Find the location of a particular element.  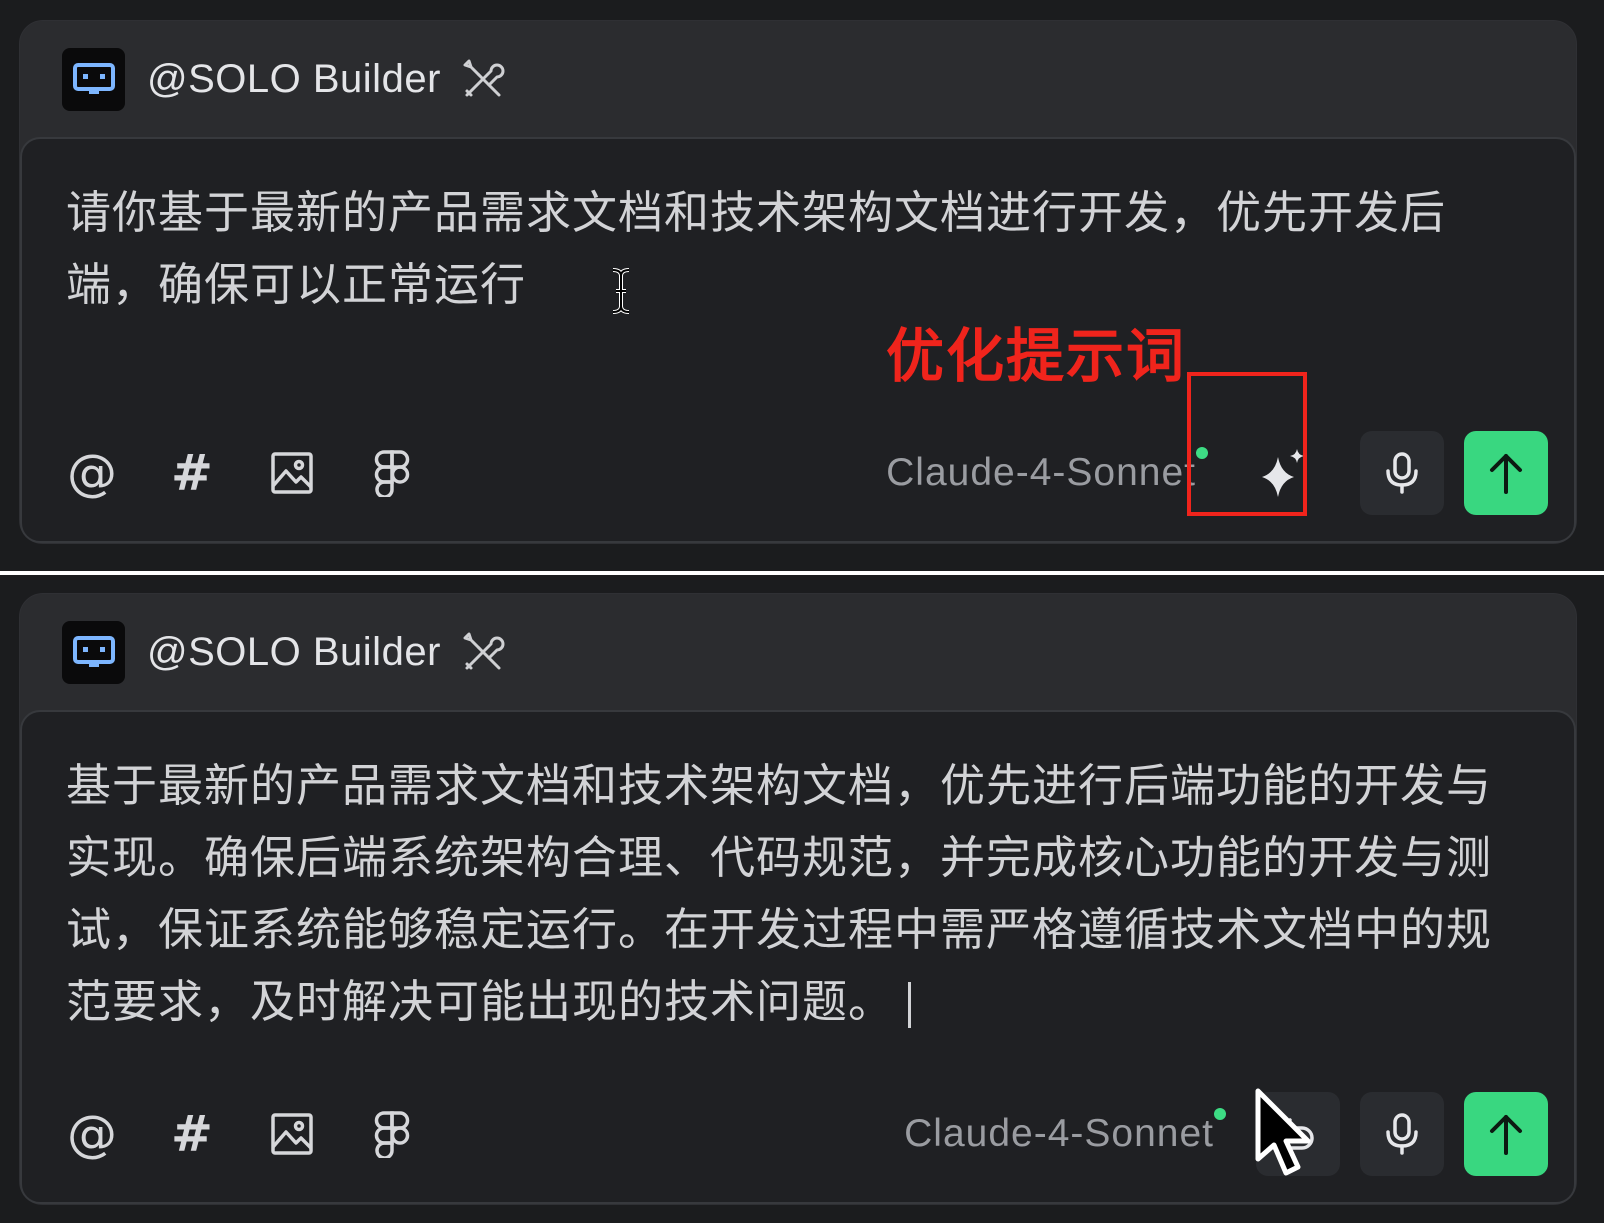

status-dot is located at coordinates (1220, 1114).